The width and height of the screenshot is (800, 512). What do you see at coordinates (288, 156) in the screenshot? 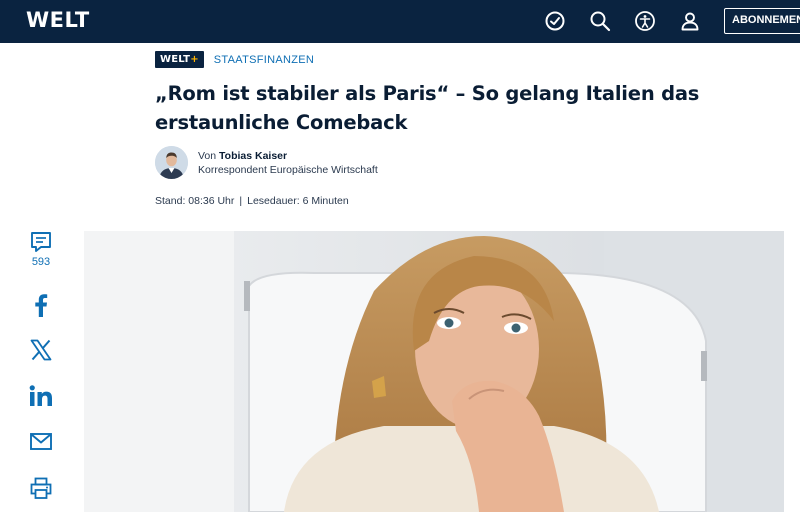
I see `author-line: Von Tobias Kaiser` at bounding box center [288, 156].